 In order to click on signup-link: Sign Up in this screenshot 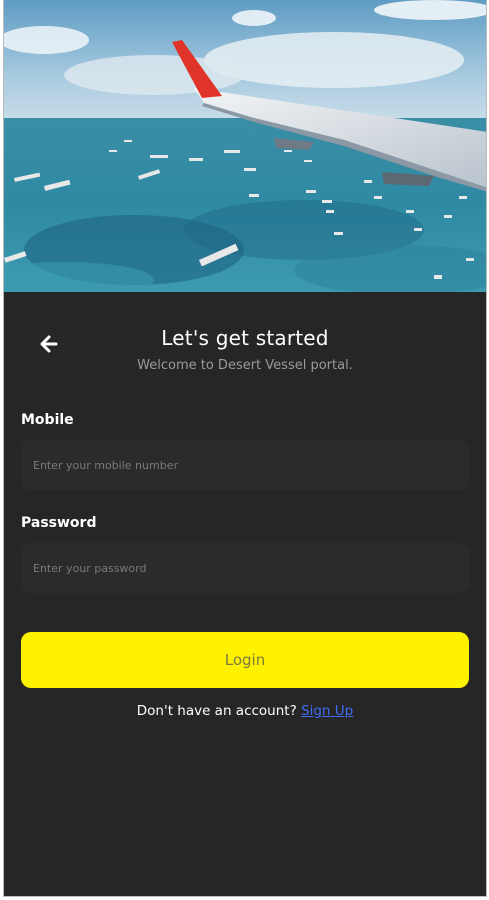, I will do `click(327, 711)`.